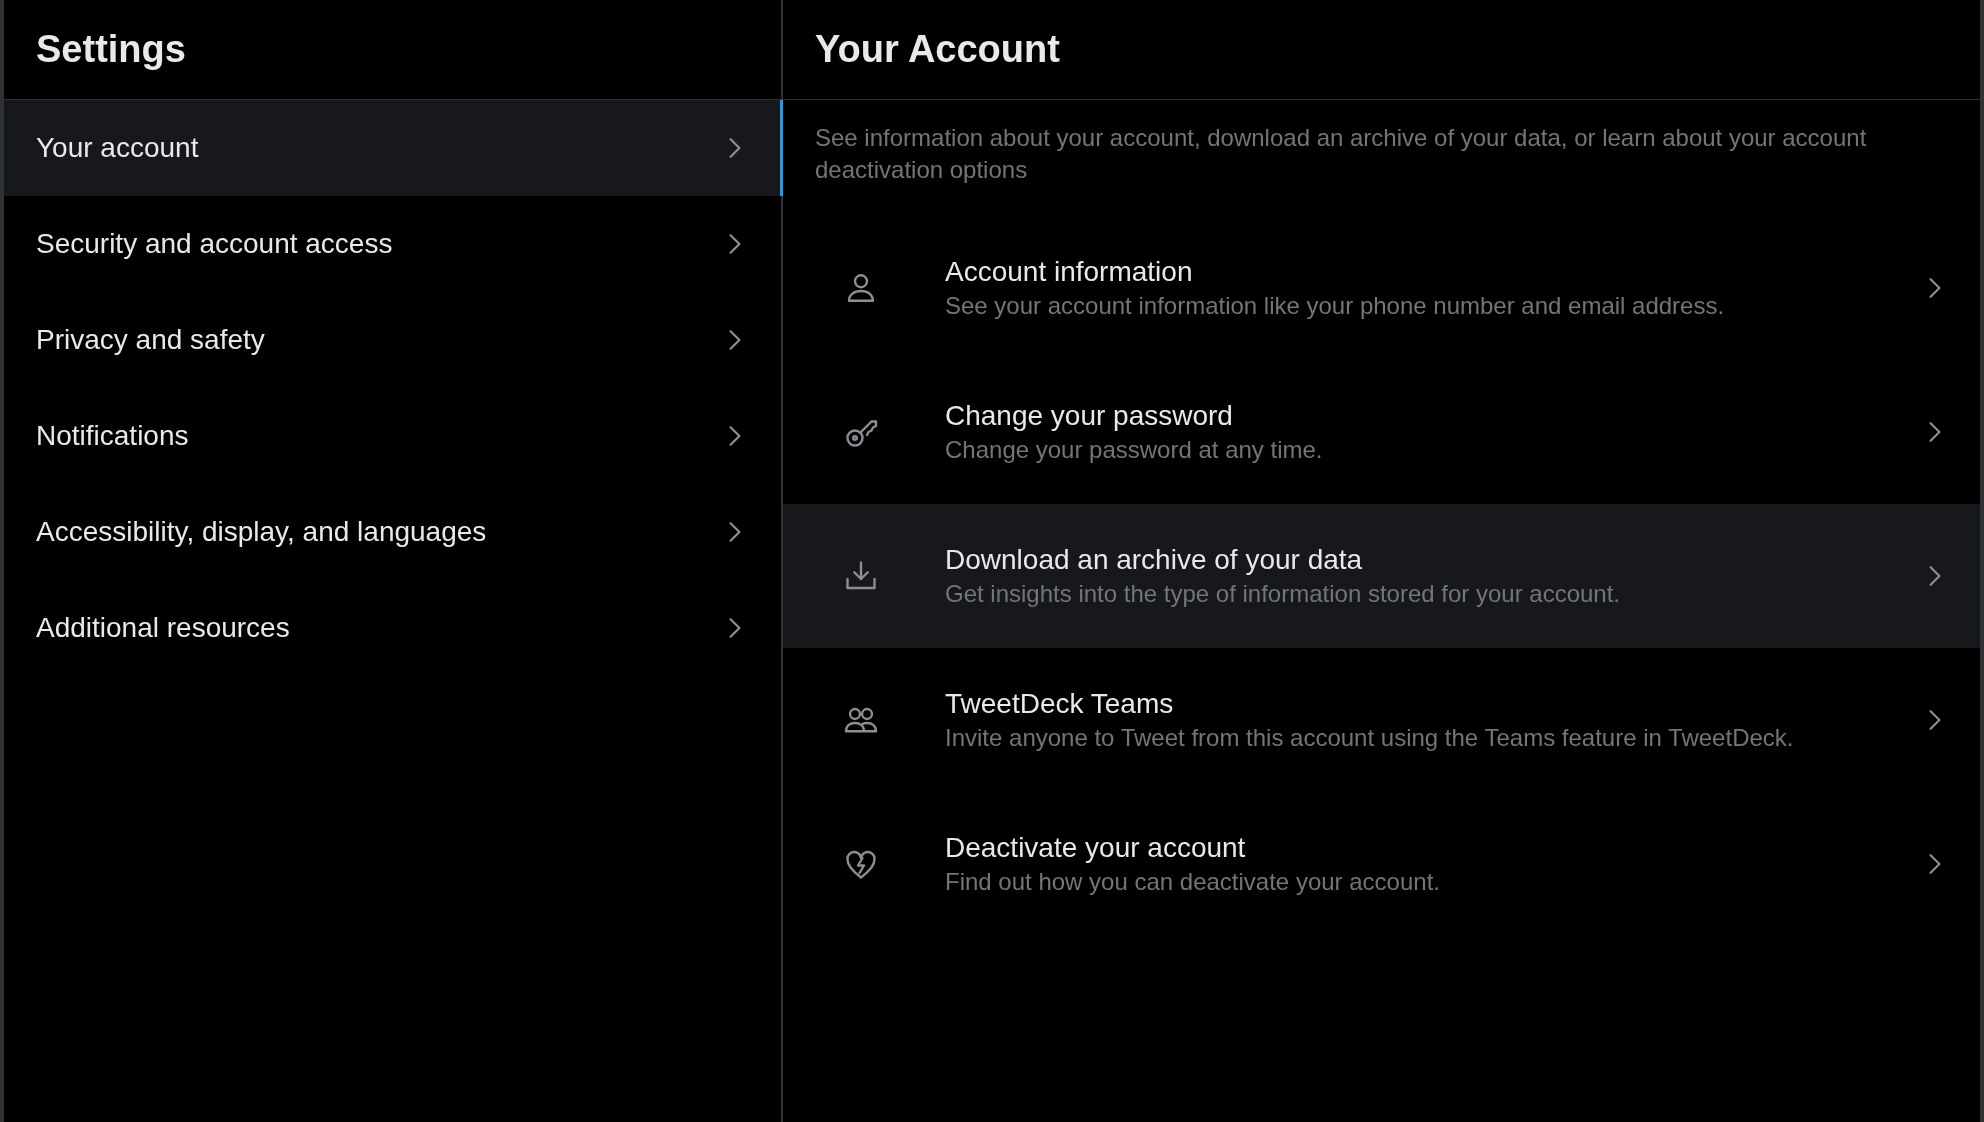  I want to click on item-title: Download an archive of your data, so click(1154, 560).